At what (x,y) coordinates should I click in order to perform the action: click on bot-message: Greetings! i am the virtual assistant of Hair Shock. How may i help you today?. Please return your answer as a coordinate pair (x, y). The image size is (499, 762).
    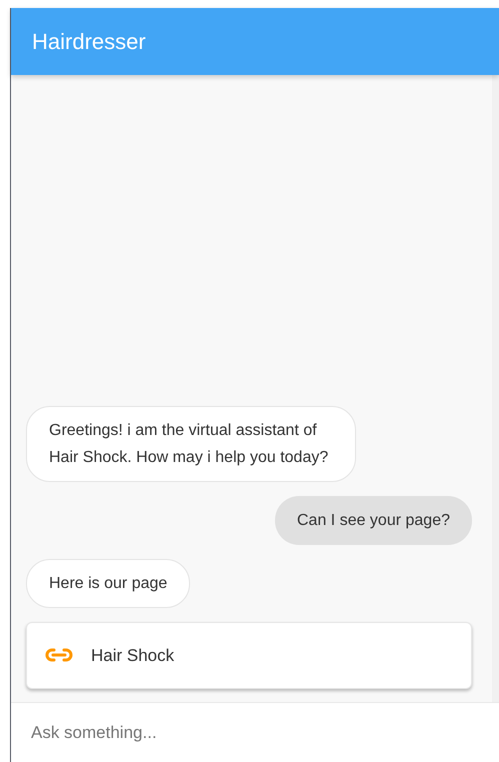
    Looking at the image, I should click on (191, 444).